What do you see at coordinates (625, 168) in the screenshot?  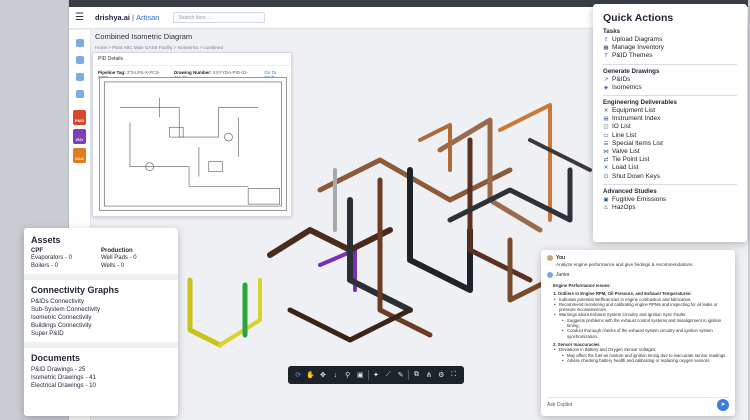 I see `qa-item-label: Load List` at bounding box center [625, 168].